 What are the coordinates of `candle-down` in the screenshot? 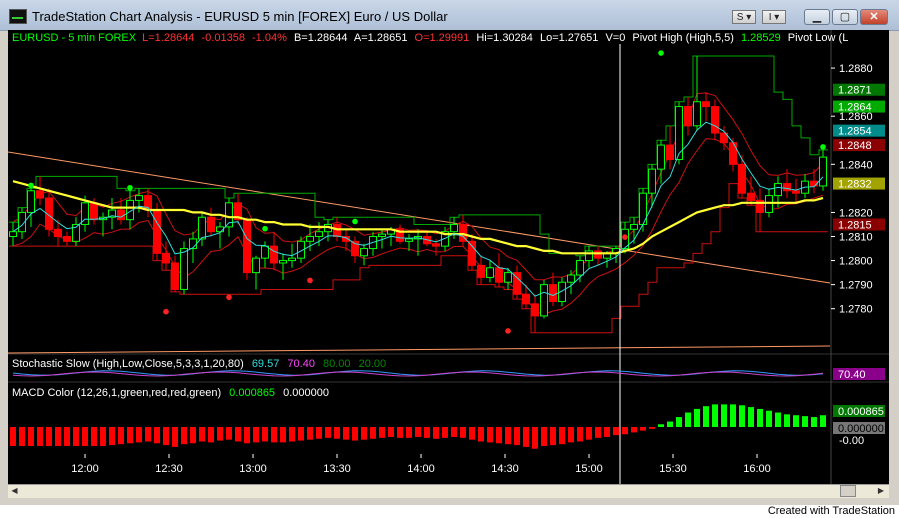 It's located at (157, 231).